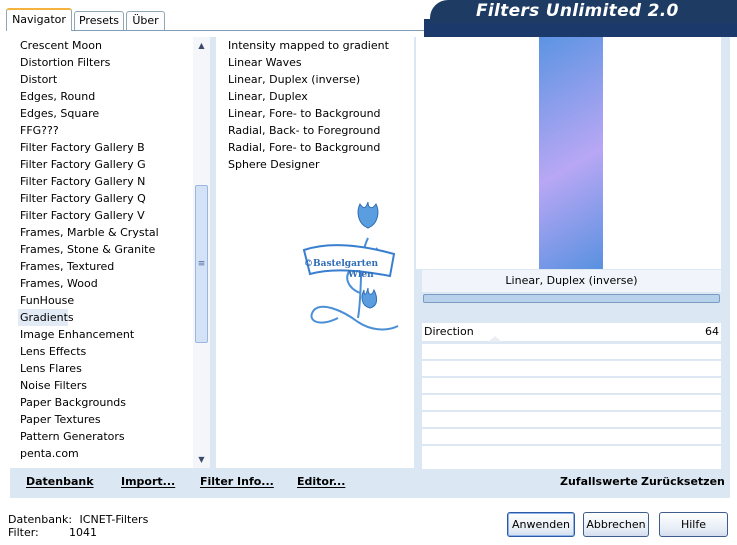 The image size is (737, 545). What do you see at coordinates (23, 532) in the screenshot?
I see `footer-filter-label: Filter:` at bounding box center [23, 532].